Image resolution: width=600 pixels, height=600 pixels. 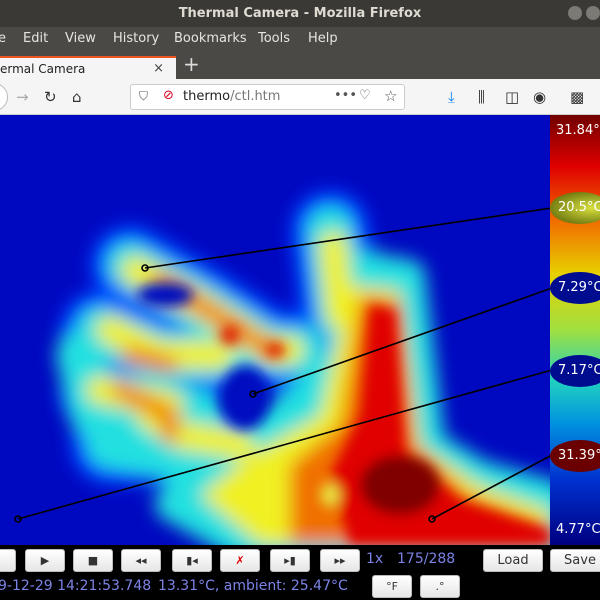 What do you see at coordinates (3, 38) in the screenshot?
I see `menu-file: e` at bounding box center [3, 38].